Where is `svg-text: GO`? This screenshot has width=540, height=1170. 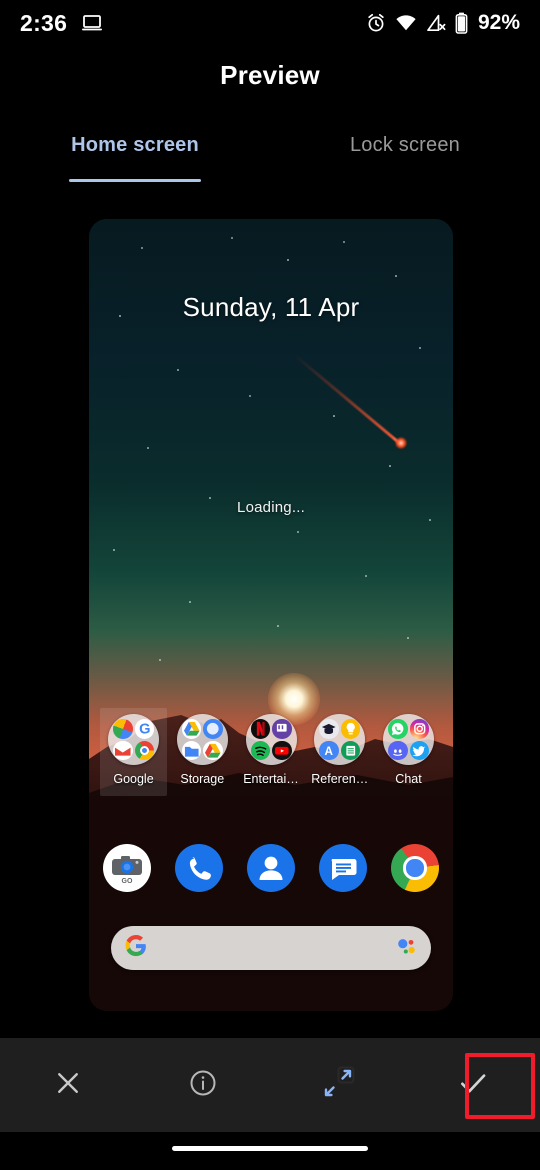 svg-text: GO is located at coordinates (127, 881).